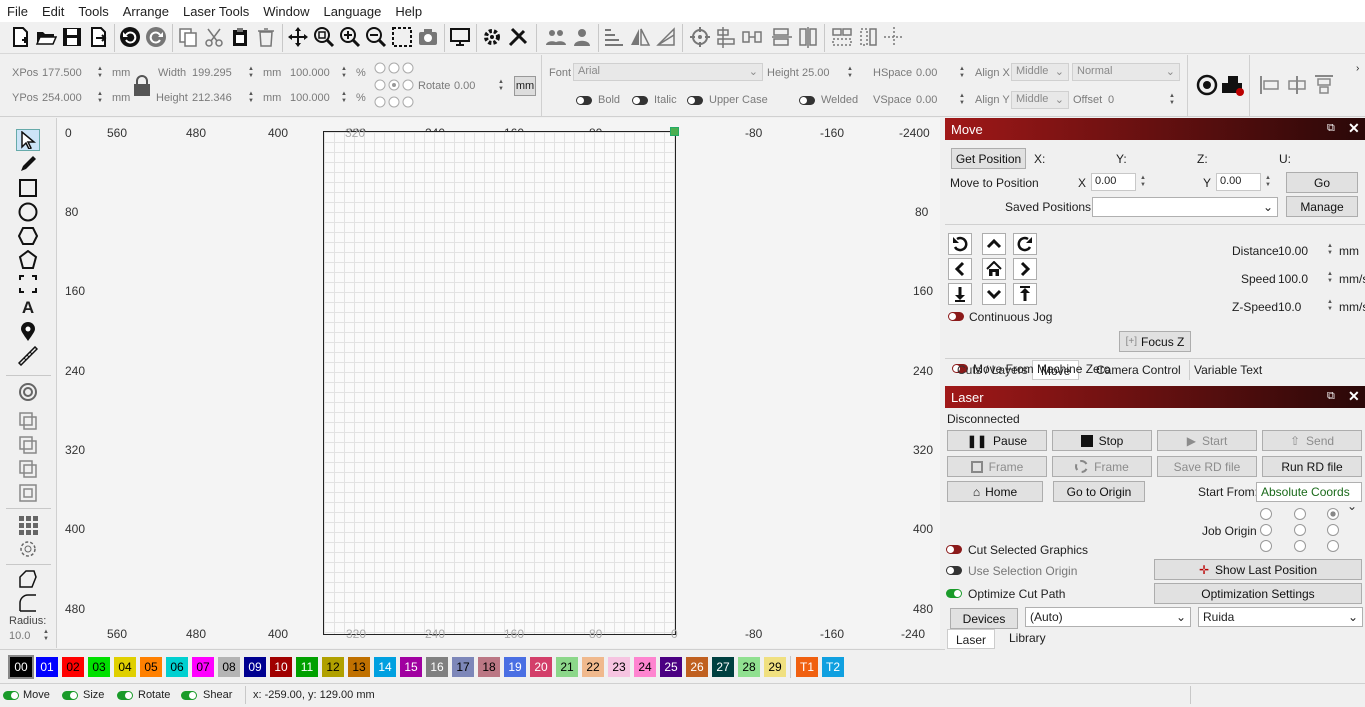 The image size is (1365, 707). Describe the element at coordinates (146, 11) in the screenshot. I see `menu-arrange: Arrange` at that location.